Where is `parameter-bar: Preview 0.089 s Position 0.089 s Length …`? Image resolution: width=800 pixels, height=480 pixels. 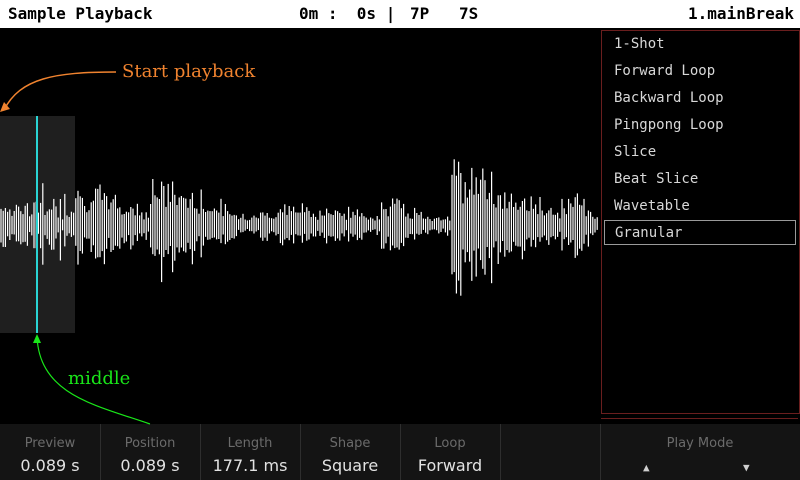
parameter-bar: Preview 0.089 s Position 0.089 s Length … is located at coordinates (400, 452).